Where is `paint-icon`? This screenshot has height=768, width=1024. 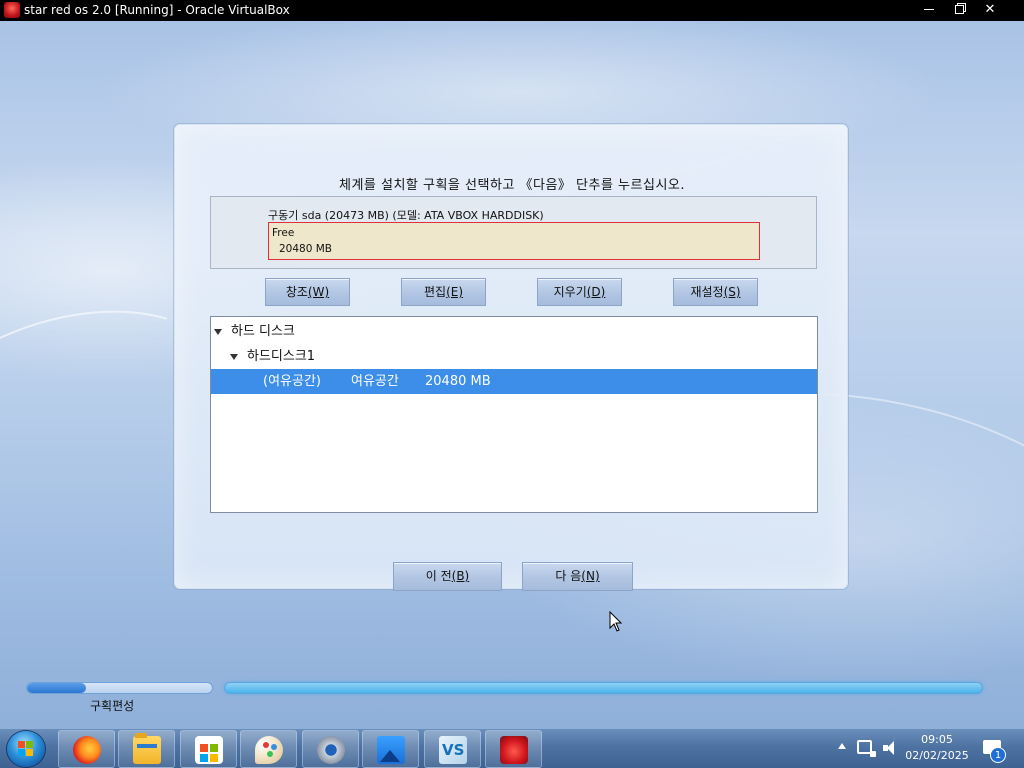 paint-icon is located at coordinates (269, 750).